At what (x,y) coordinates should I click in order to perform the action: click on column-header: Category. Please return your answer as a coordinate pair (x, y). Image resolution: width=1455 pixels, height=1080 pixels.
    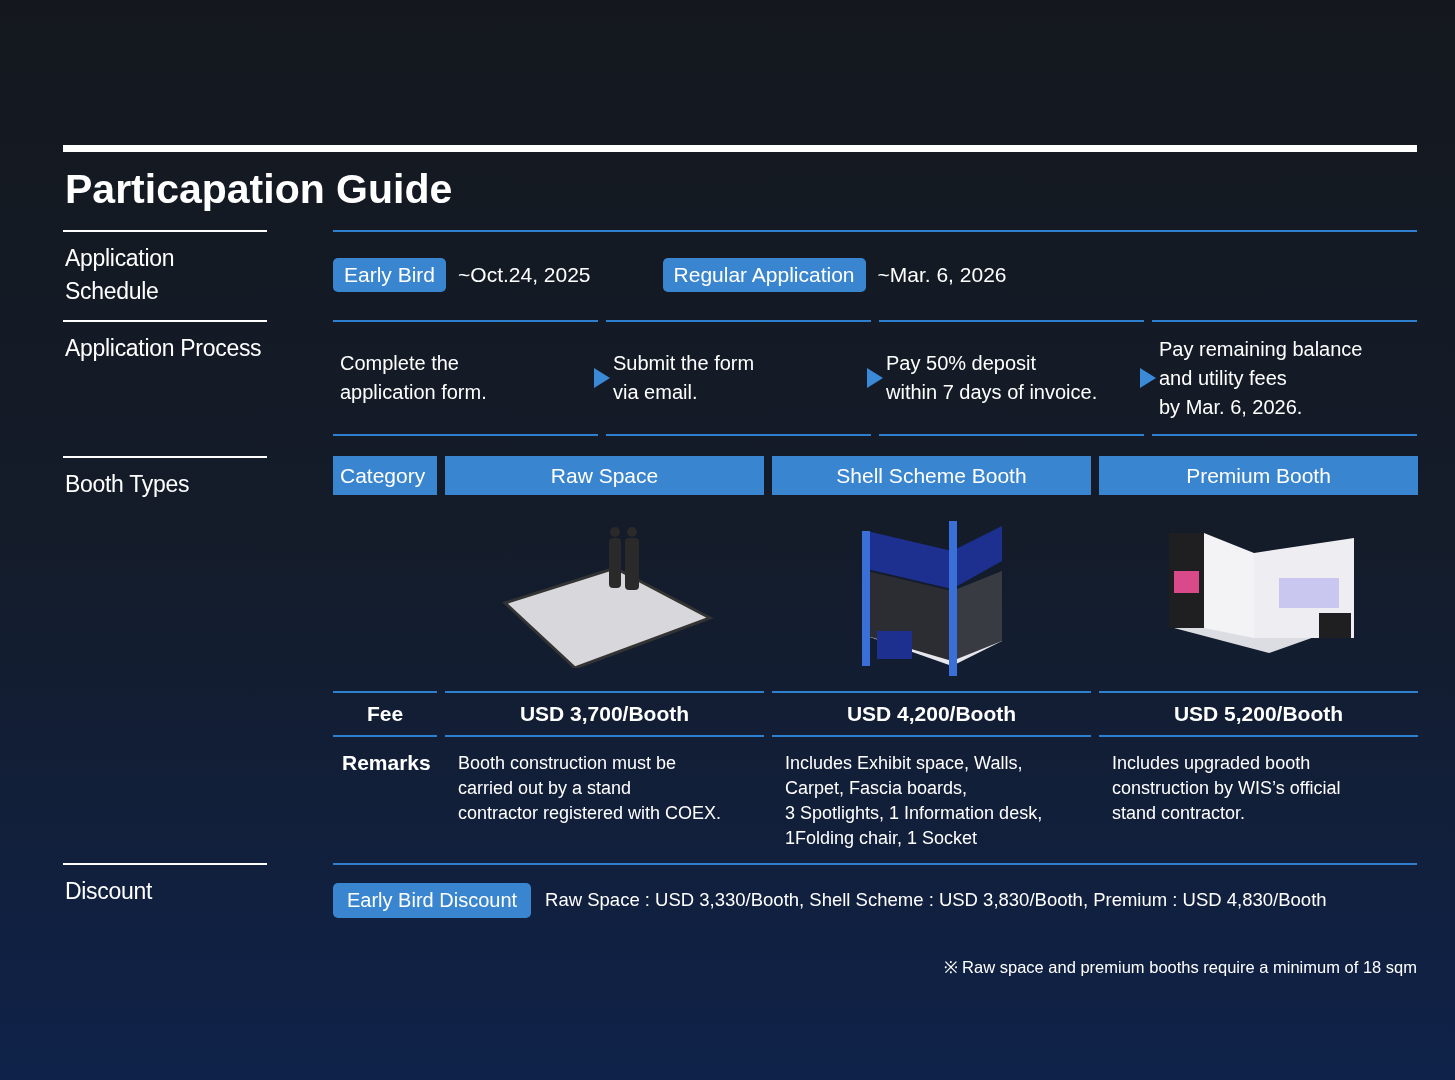
    Looking at the image, I should click on (385, 475).